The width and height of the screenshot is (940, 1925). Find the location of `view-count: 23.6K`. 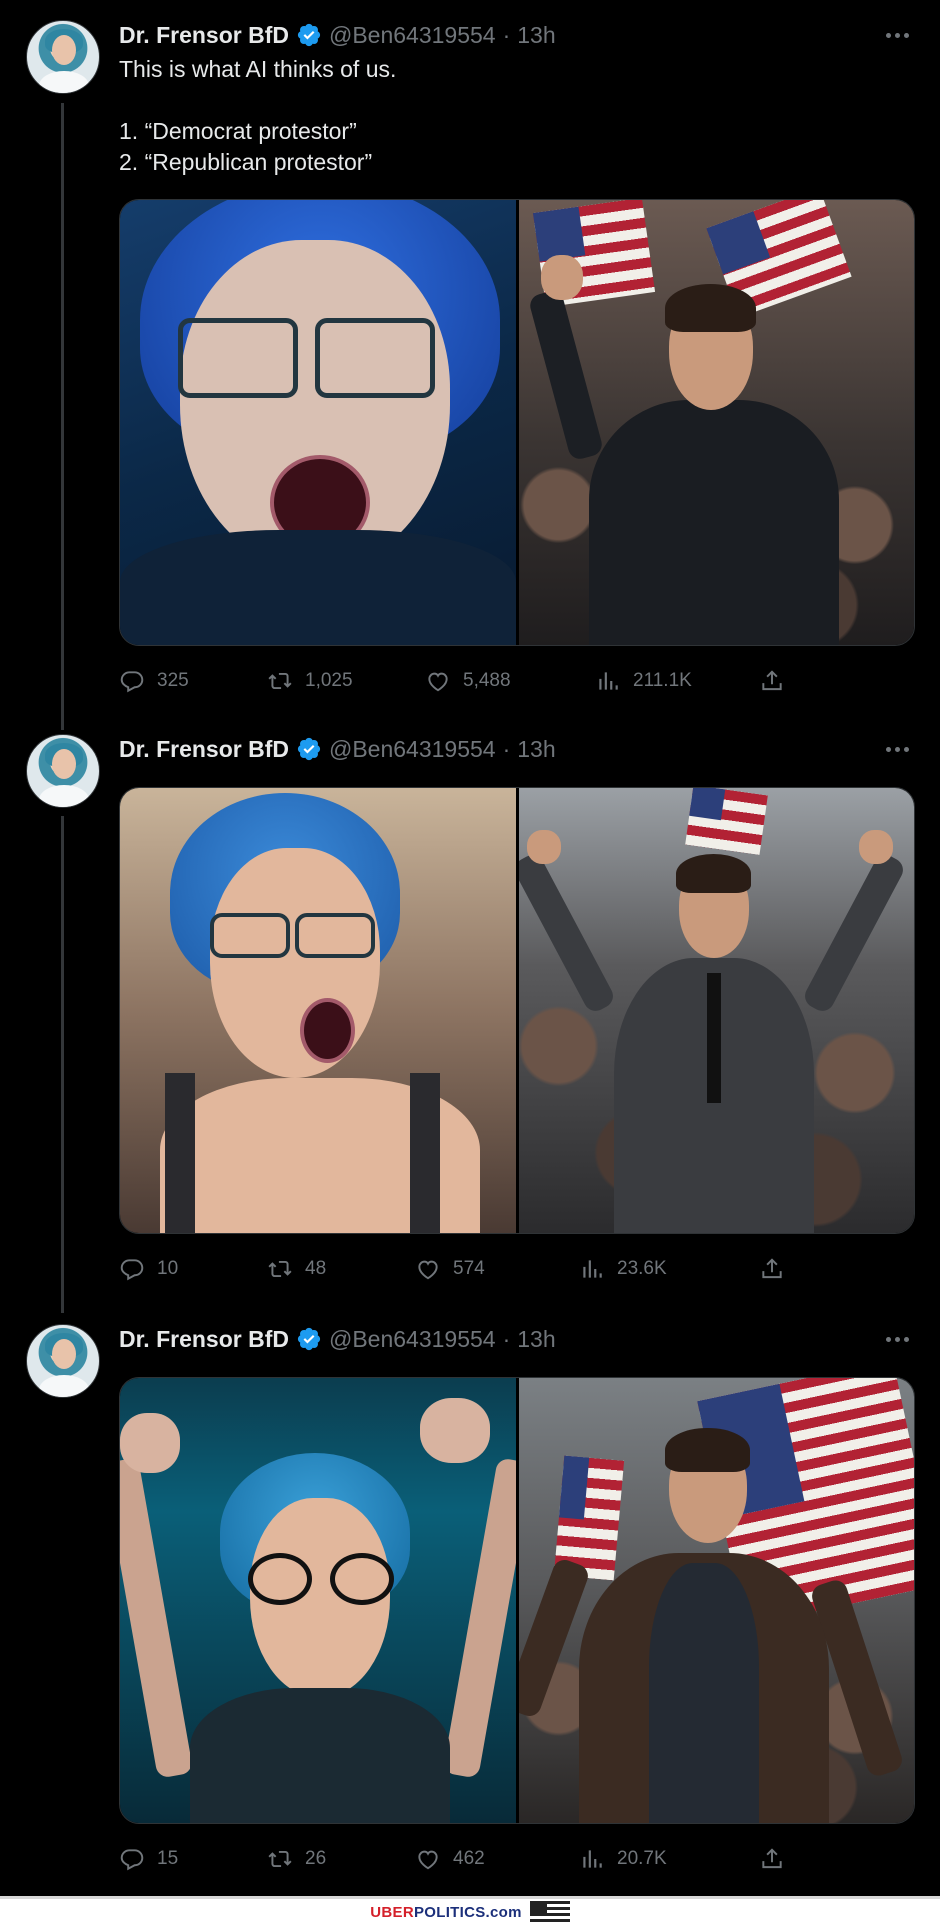

view-count: 23.6K is located at coordinates (642, 1268).